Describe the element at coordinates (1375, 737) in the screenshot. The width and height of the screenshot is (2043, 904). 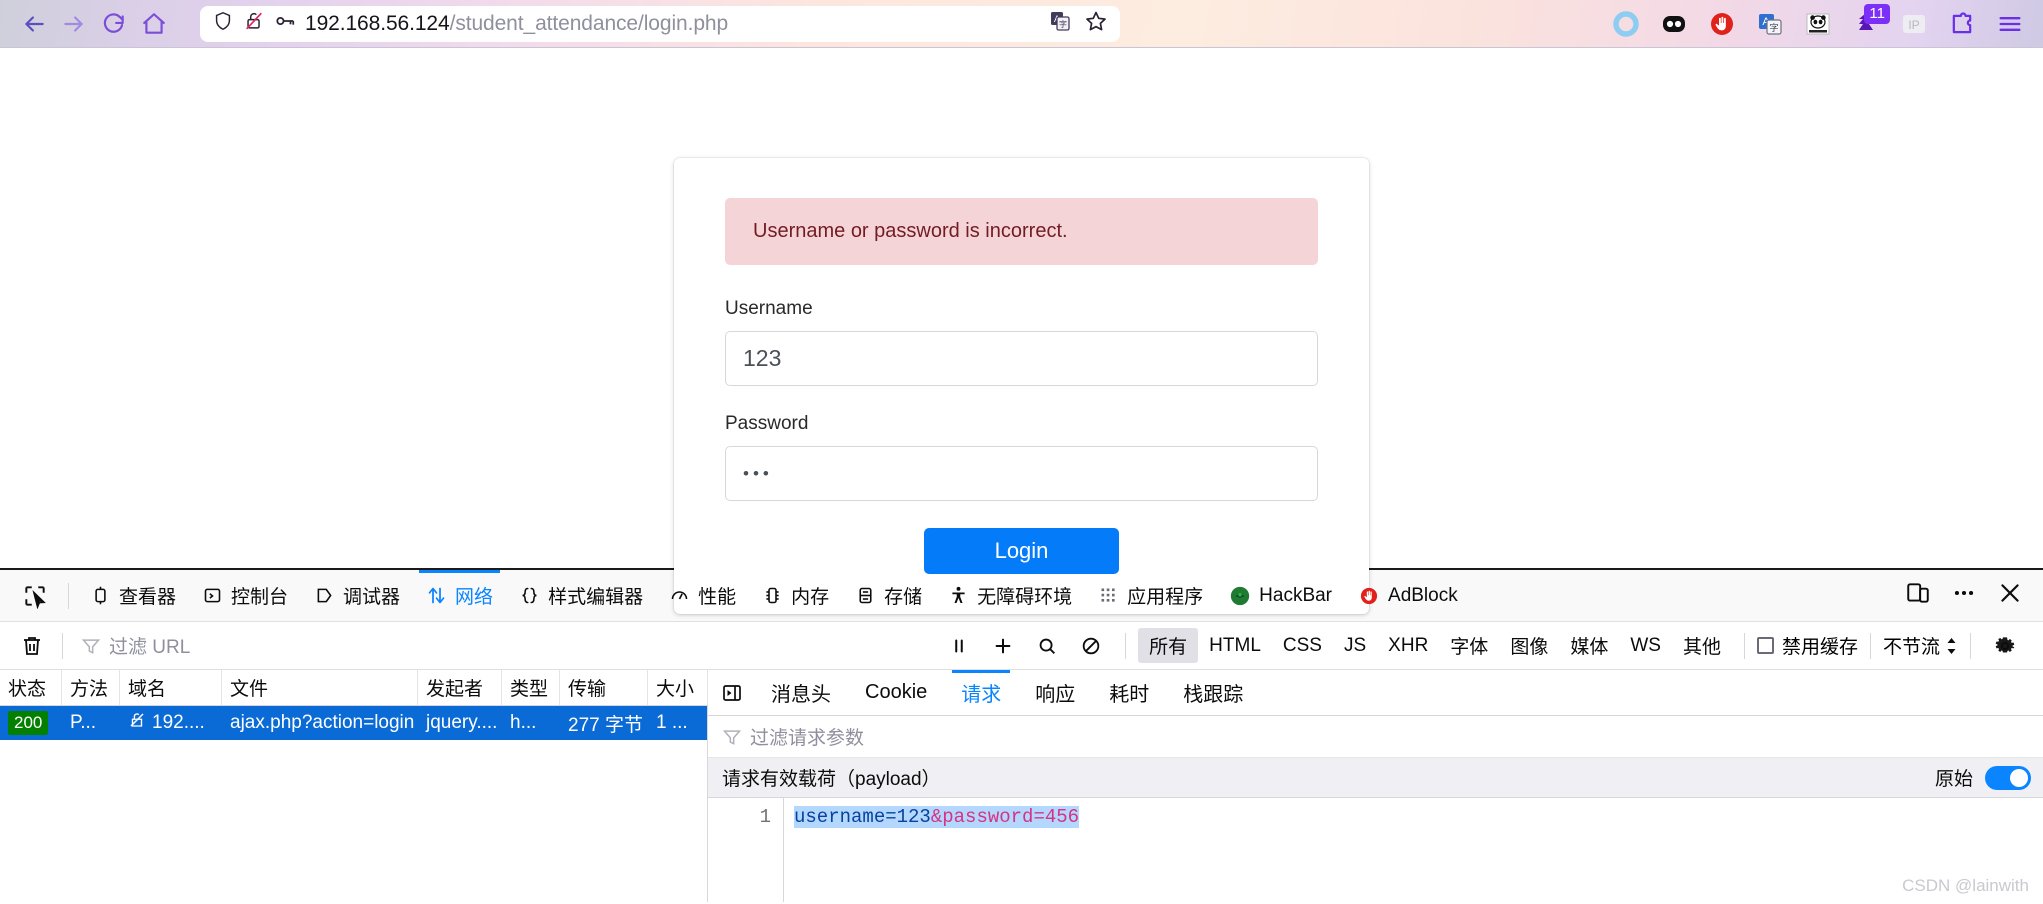
I see `request-param-filter-input: 过滤请求参数` at that location.